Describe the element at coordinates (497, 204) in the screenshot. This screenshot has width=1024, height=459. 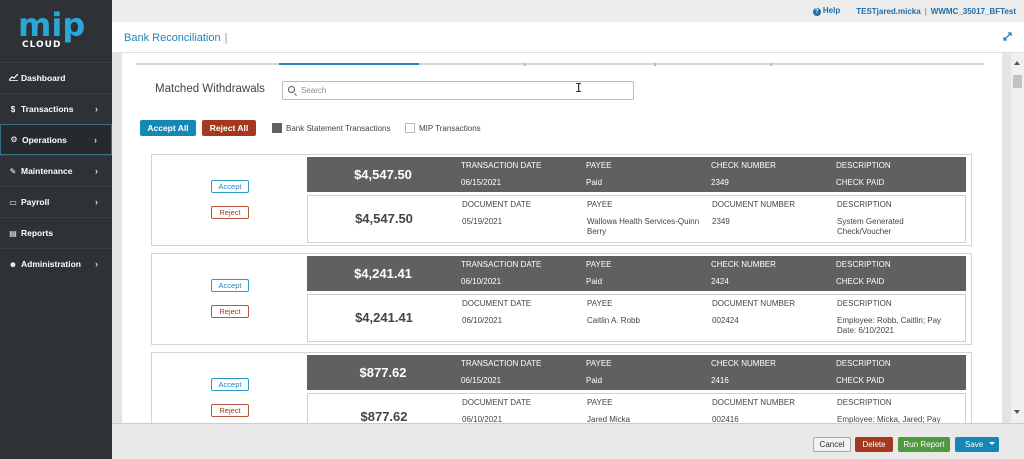
I see `document-date-label: DOCUMENT DATE` at that location.